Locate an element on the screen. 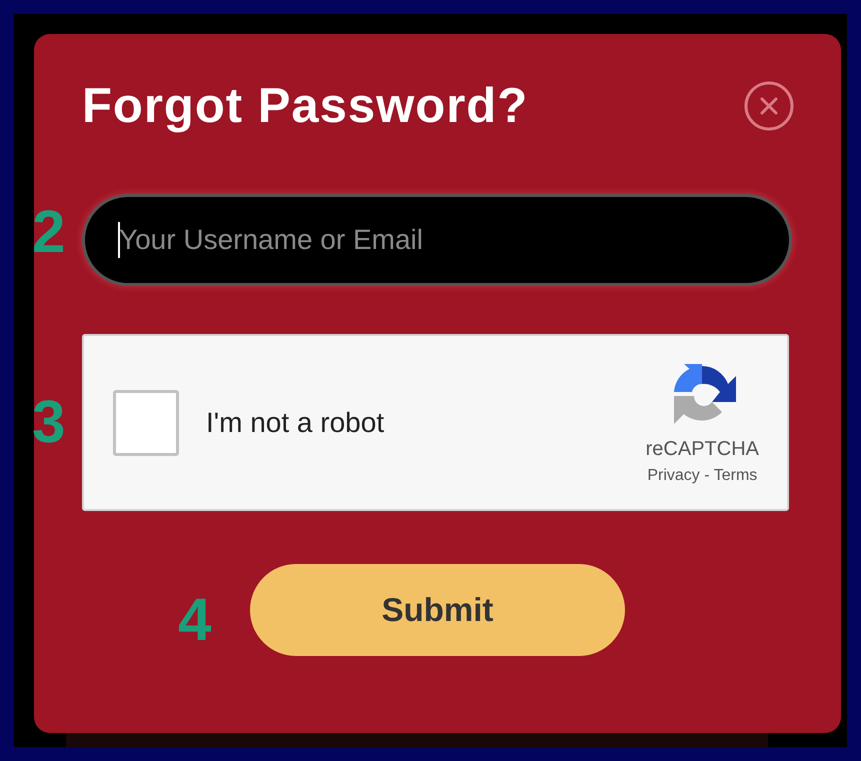  submit-button: Submit is located at coordinates (437, 610).